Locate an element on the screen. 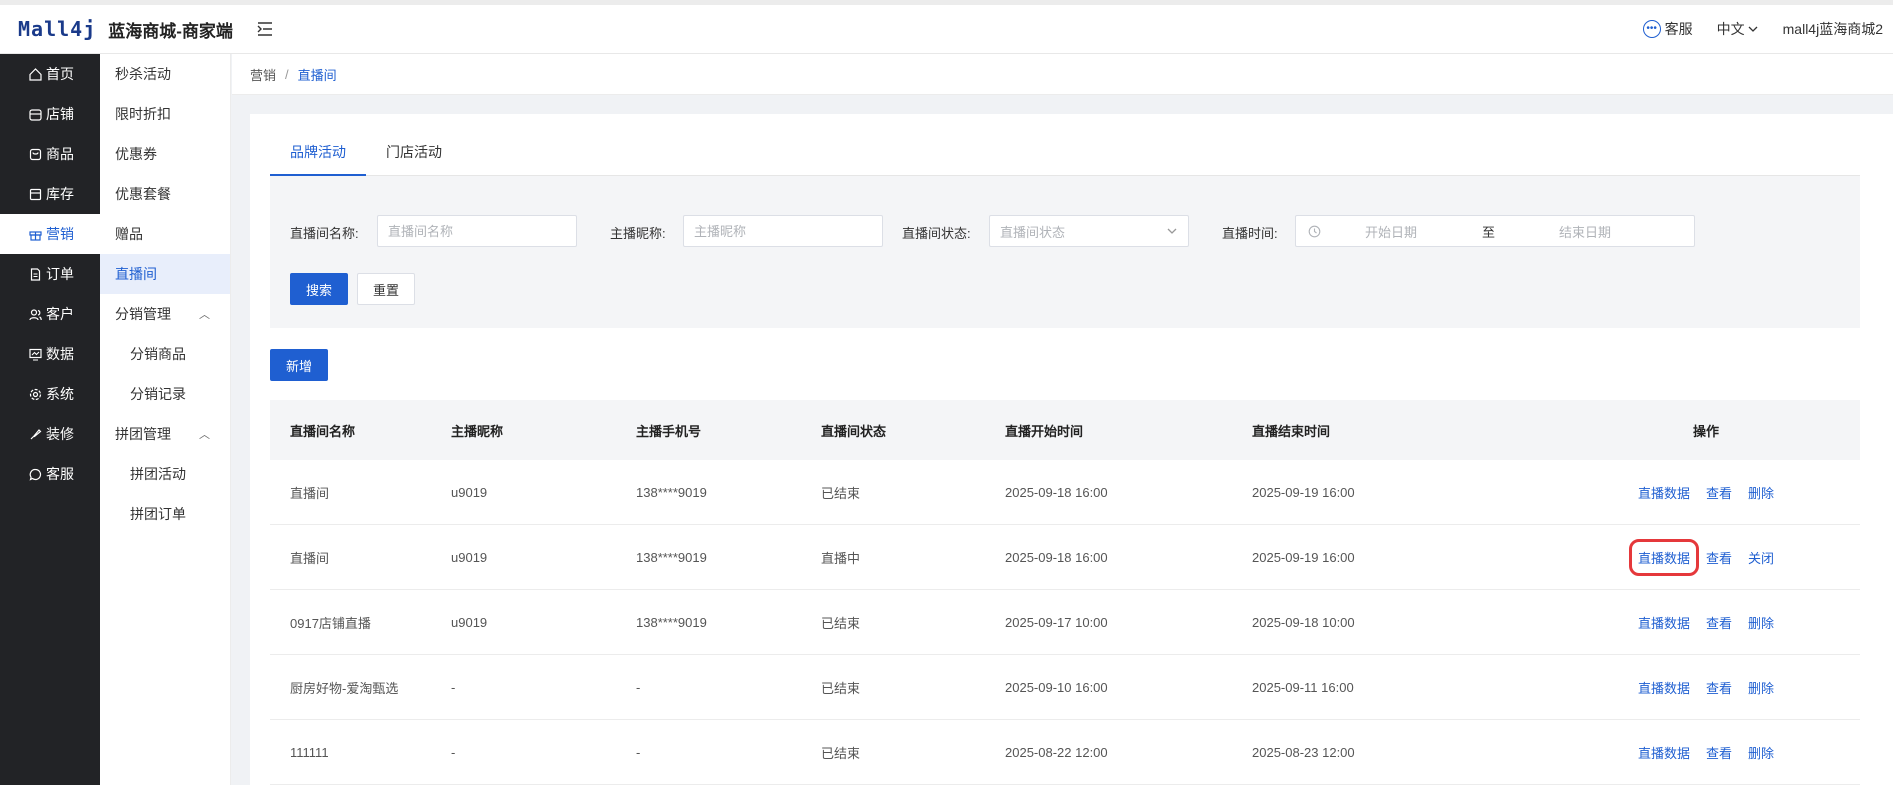 Image resolution: width=1893 pixels, height=785 pixels. breadcrumb-parent: 营销 is located at coordinates (263, 74).